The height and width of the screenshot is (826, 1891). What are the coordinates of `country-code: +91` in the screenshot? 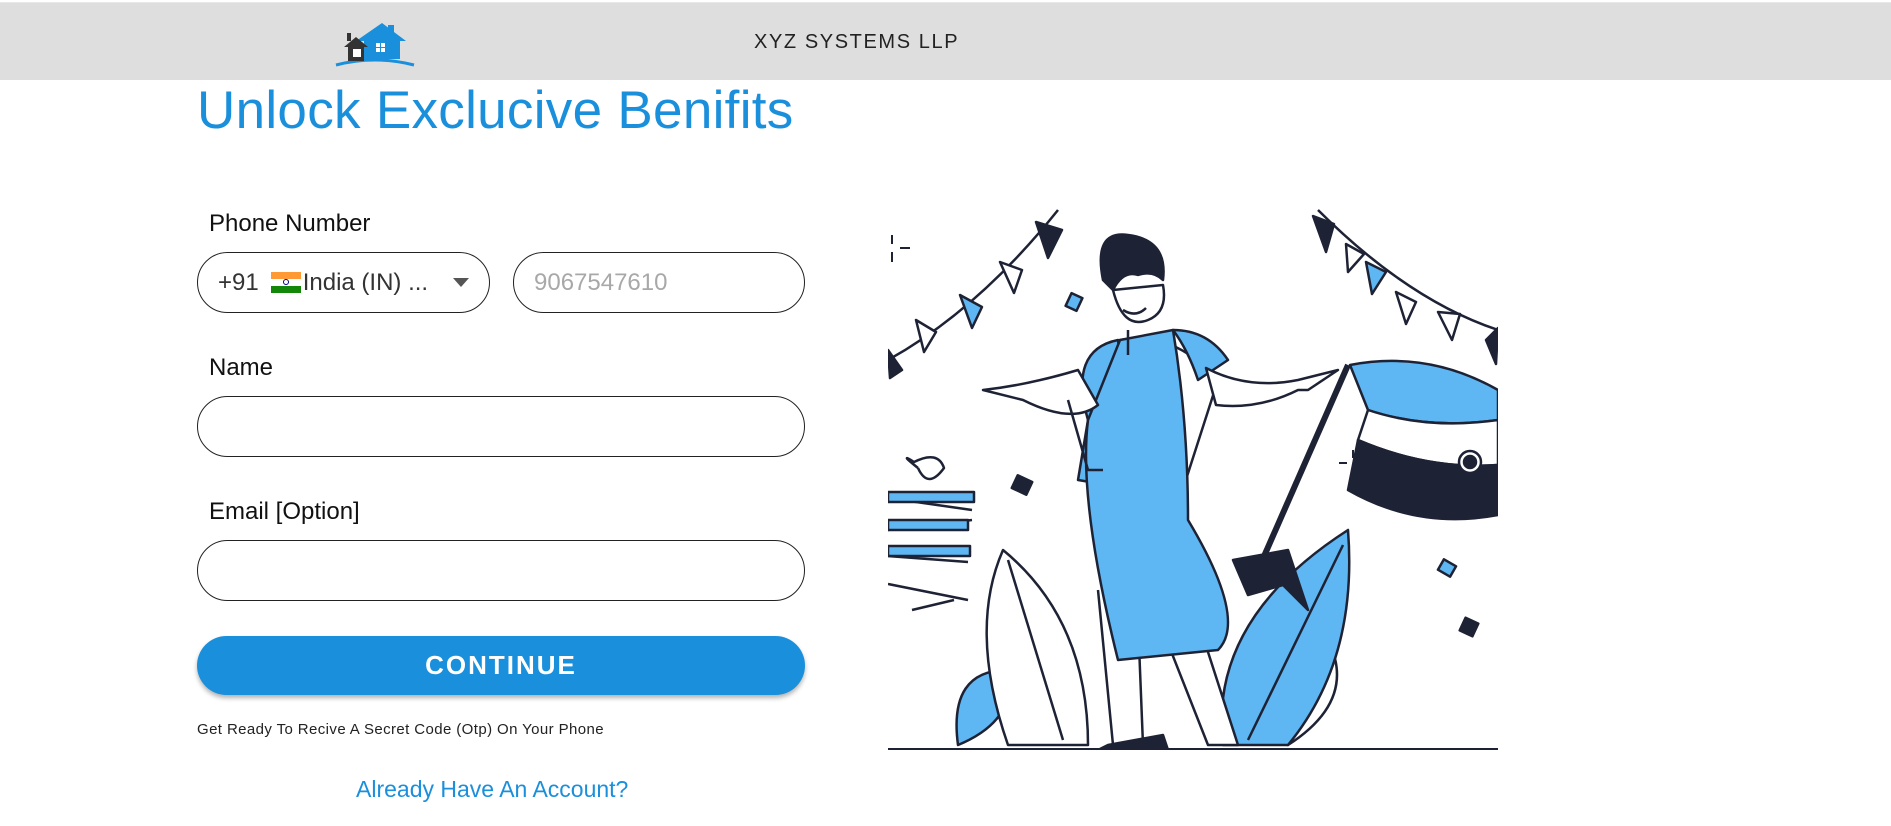 It's located at (238, 282).